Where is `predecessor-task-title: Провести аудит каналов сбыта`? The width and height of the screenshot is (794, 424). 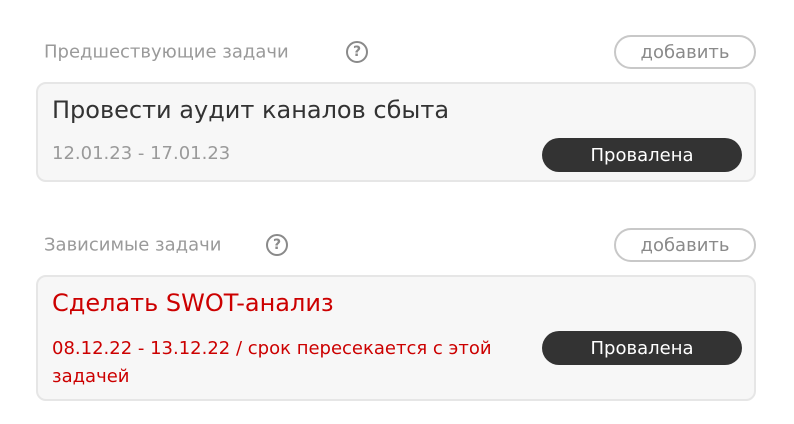 predecessor-task-title: Провести аудит каналов сбыта is located at coordinates (250, 110).